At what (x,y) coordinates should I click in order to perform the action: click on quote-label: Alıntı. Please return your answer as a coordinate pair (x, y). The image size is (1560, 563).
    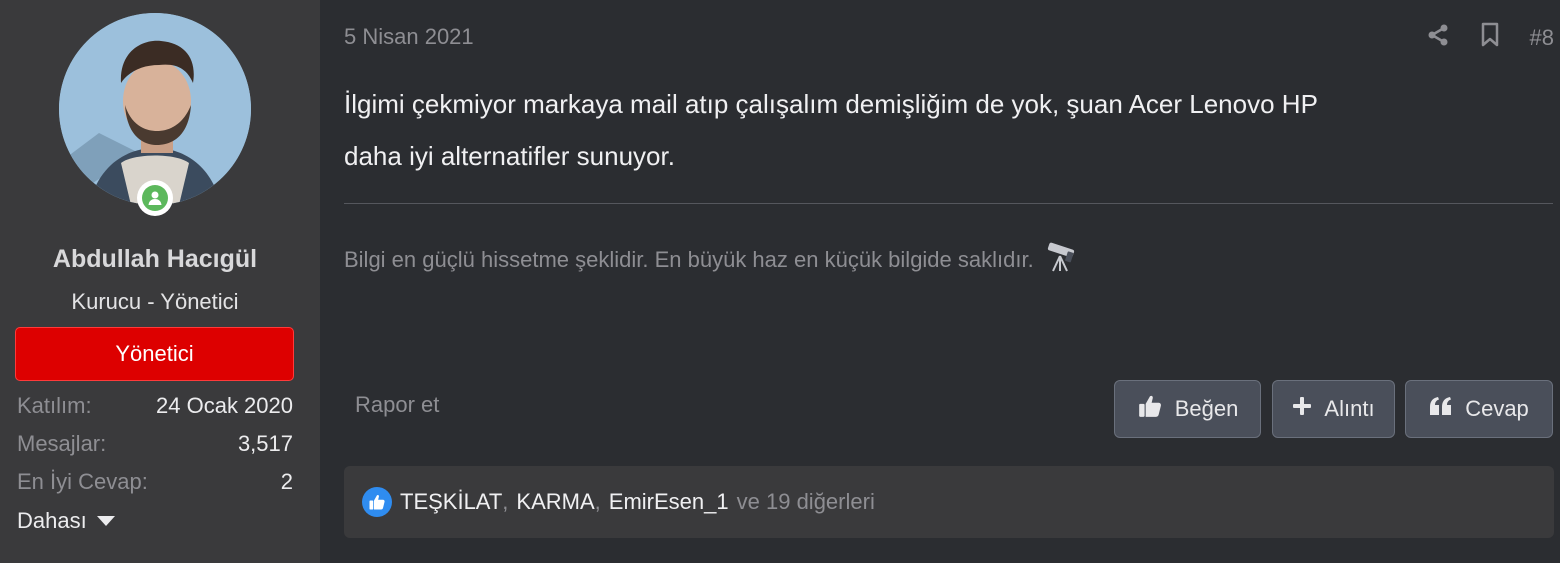
    Looking at the image, I should click on (1349, 408).